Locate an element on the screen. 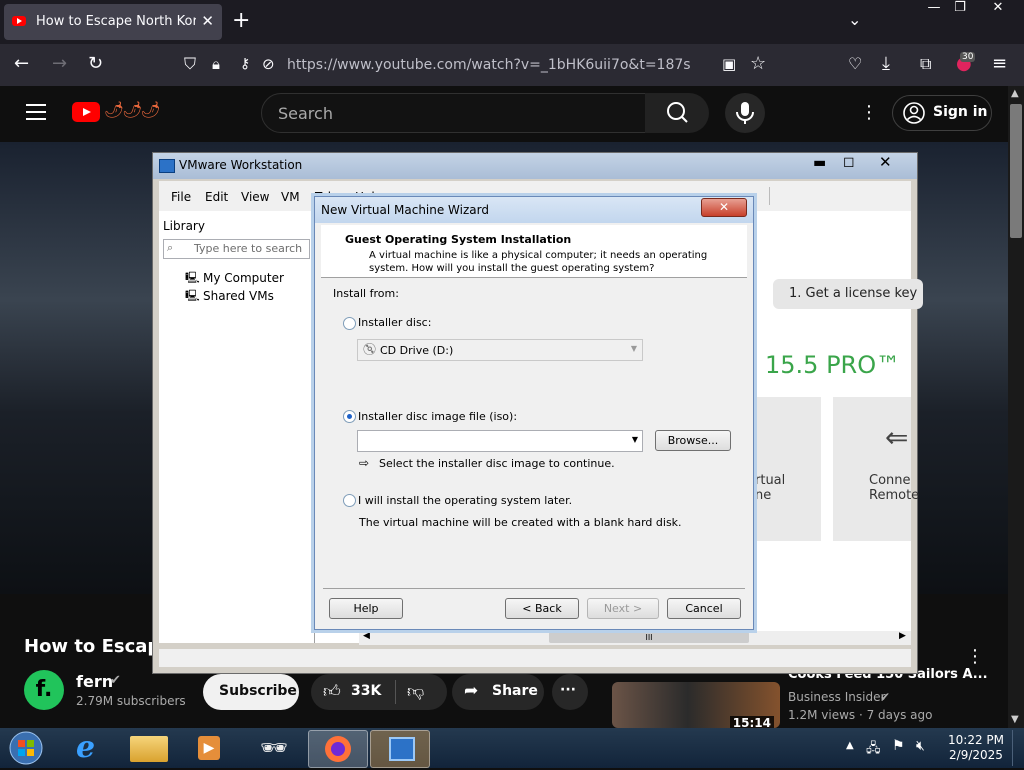 The image size is (1024, 770). bookmark-star-icon: ☆ is located at coordinates (758, 64).